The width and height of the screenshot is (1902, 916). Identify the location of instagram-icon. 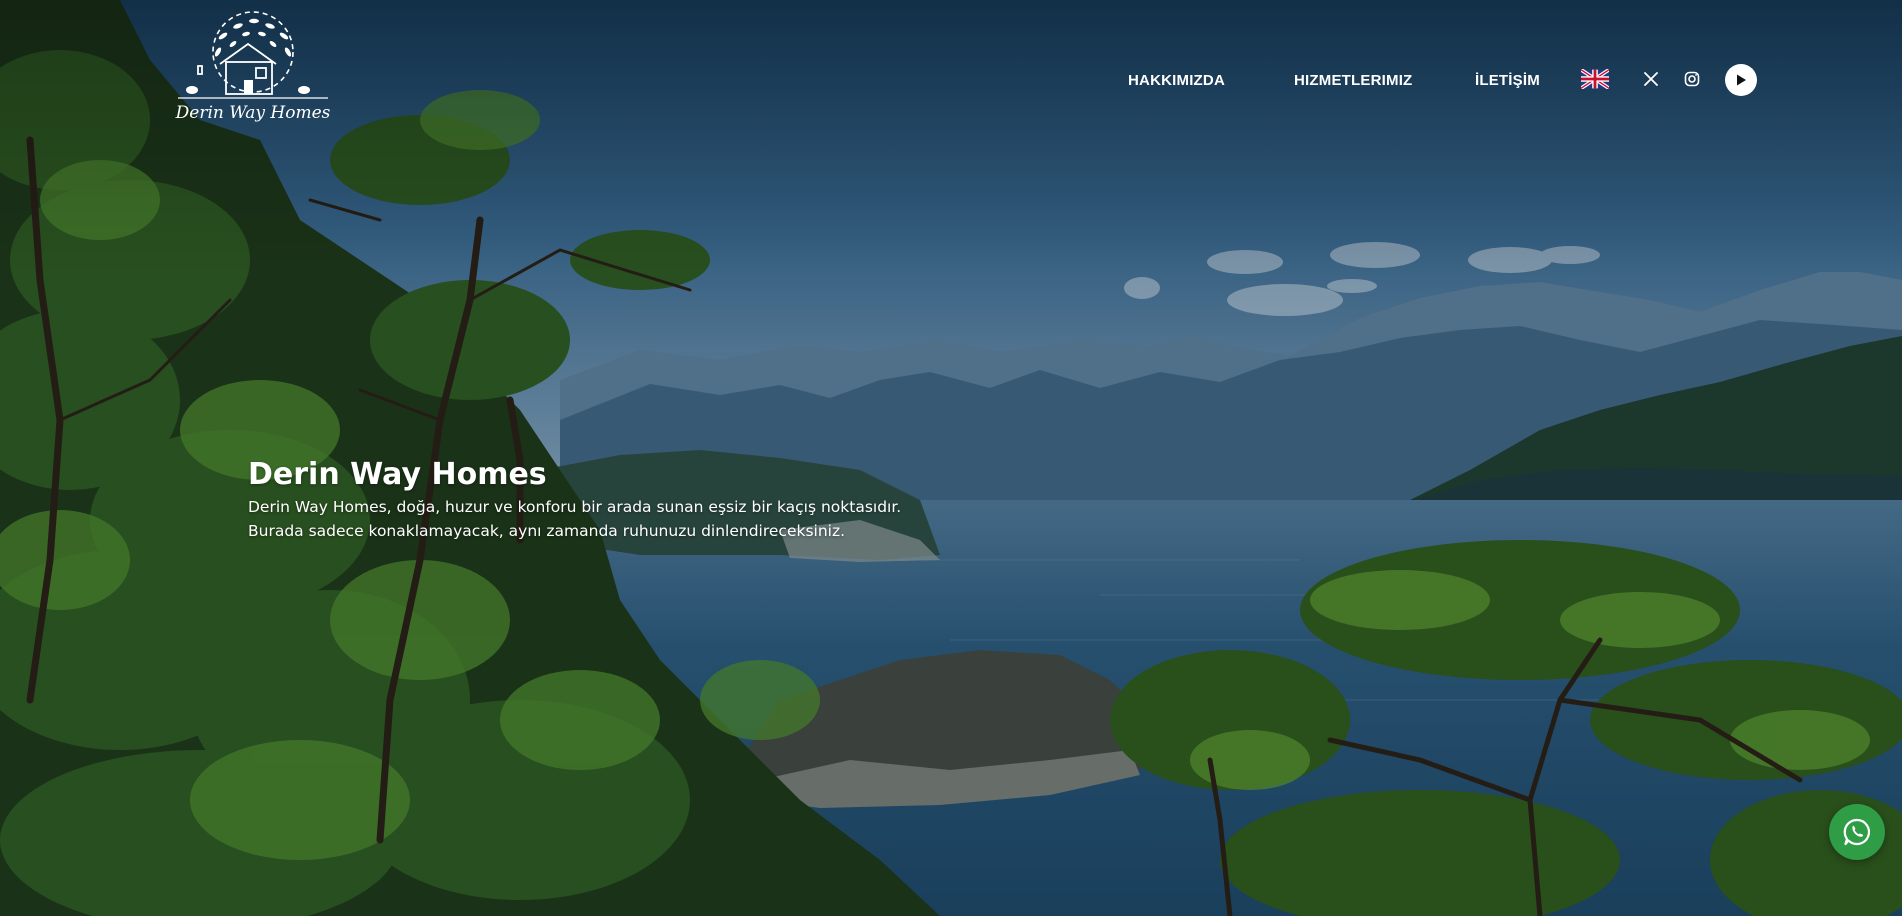
(1692, 79).